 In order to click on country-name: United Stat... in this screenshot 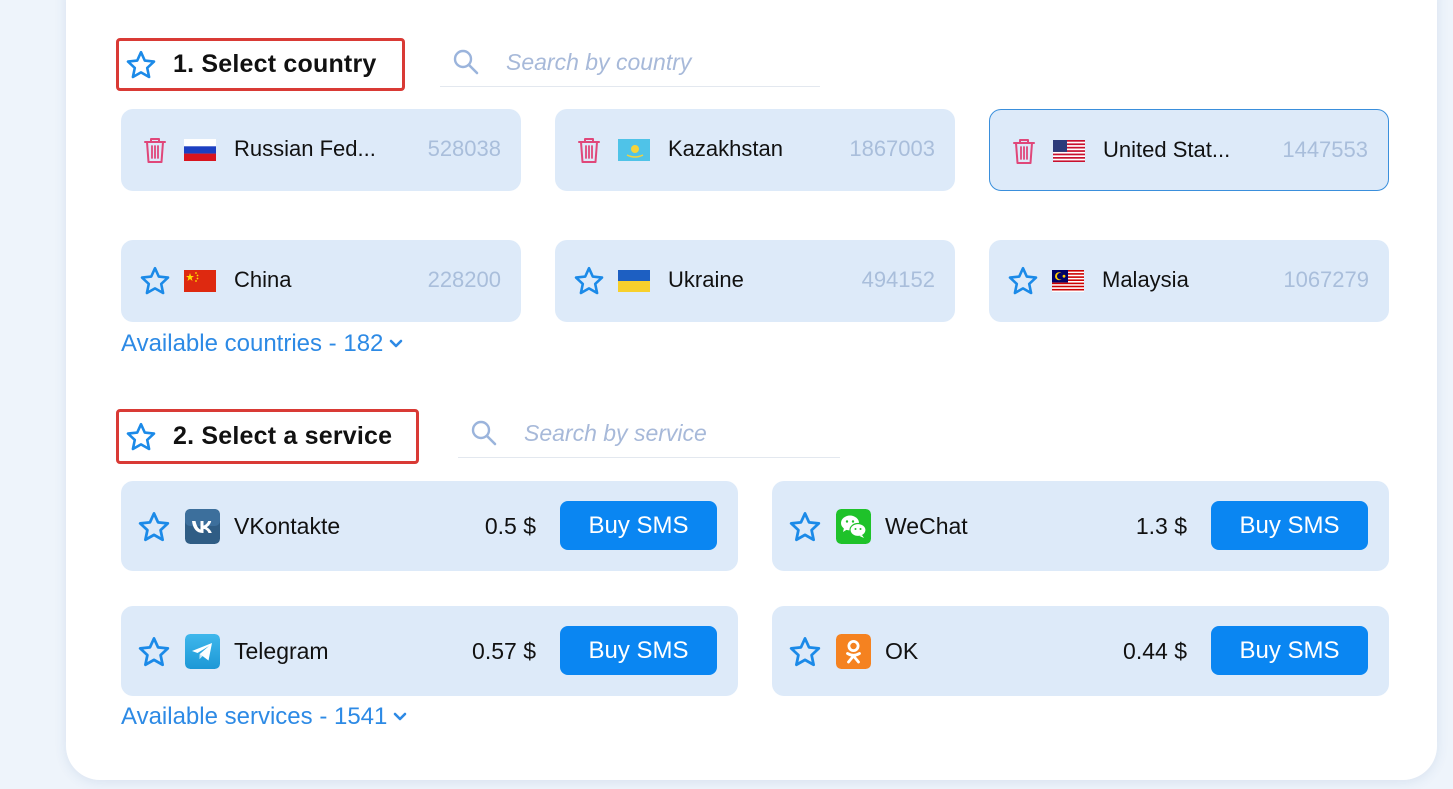, I will do `click(1167, 149)`.